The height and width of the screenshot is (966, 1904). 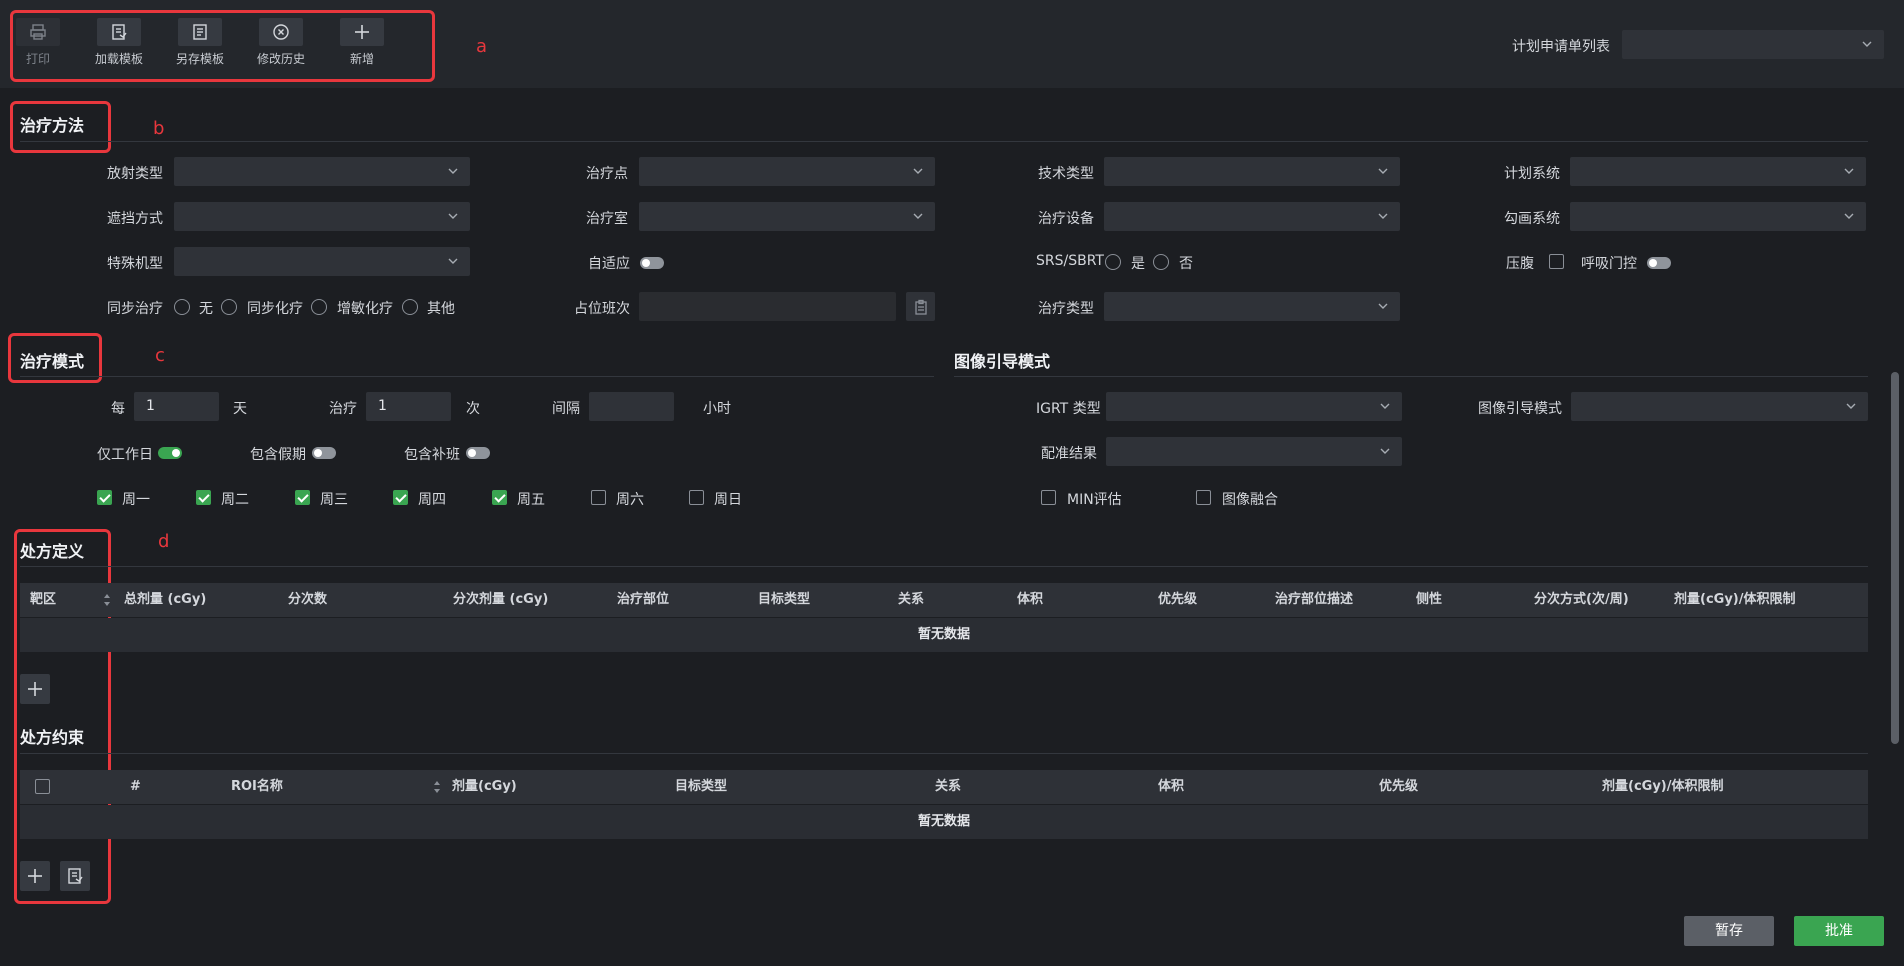 What do you see at coordinates (1729, 931) in the screenshot?
I see `save-draft-button: 暂存` at bounding box center [1729, 931].